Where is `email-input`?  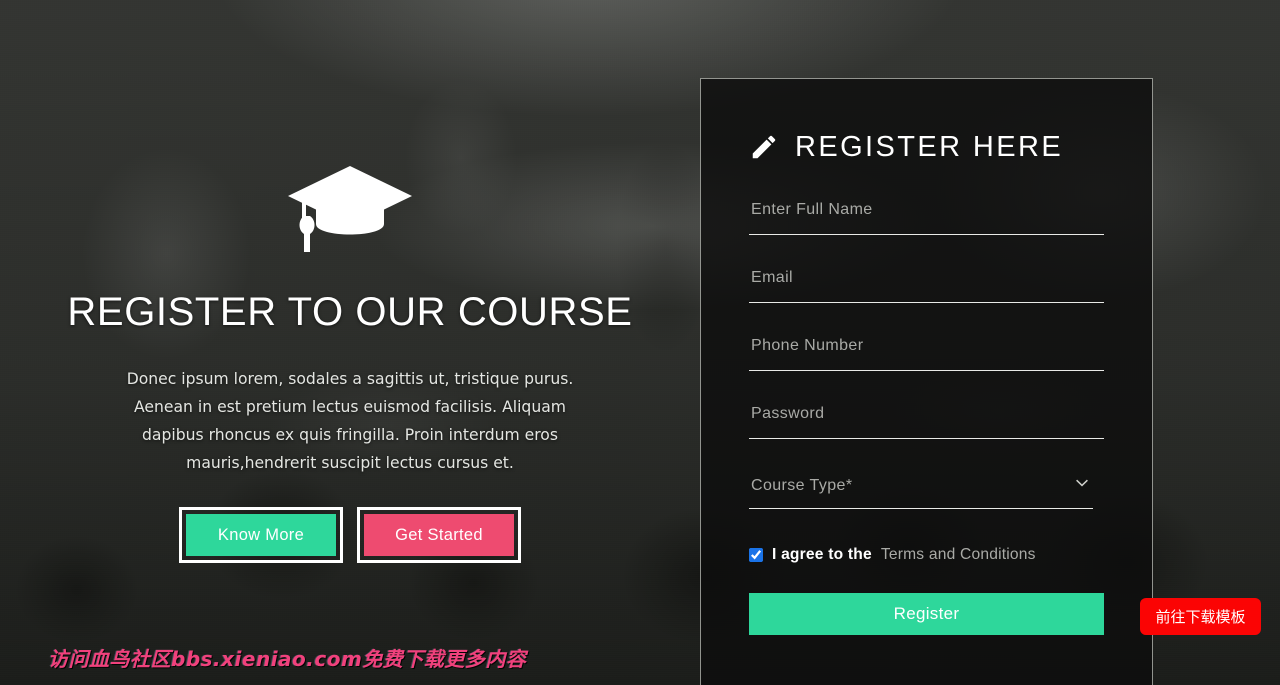 email-input is located at coordinates (926, 281).